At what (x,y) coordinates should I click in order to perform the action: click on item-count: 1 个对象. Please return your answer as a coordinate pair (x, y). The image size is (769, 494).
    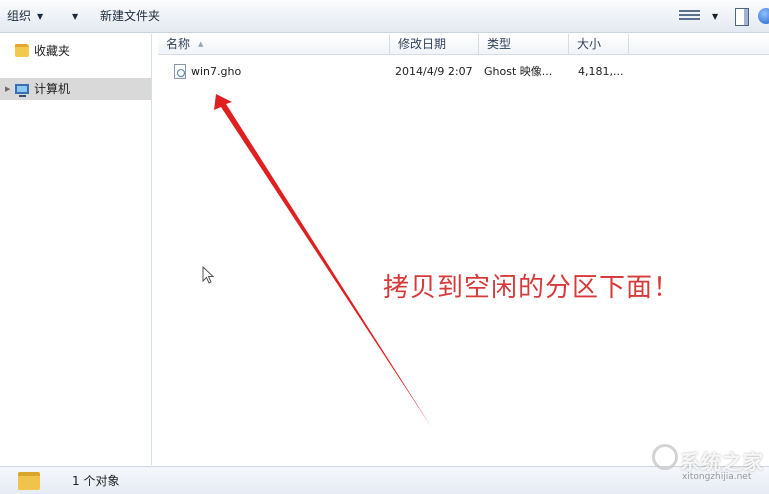
    Looking at the image, I should click on (96, 481).